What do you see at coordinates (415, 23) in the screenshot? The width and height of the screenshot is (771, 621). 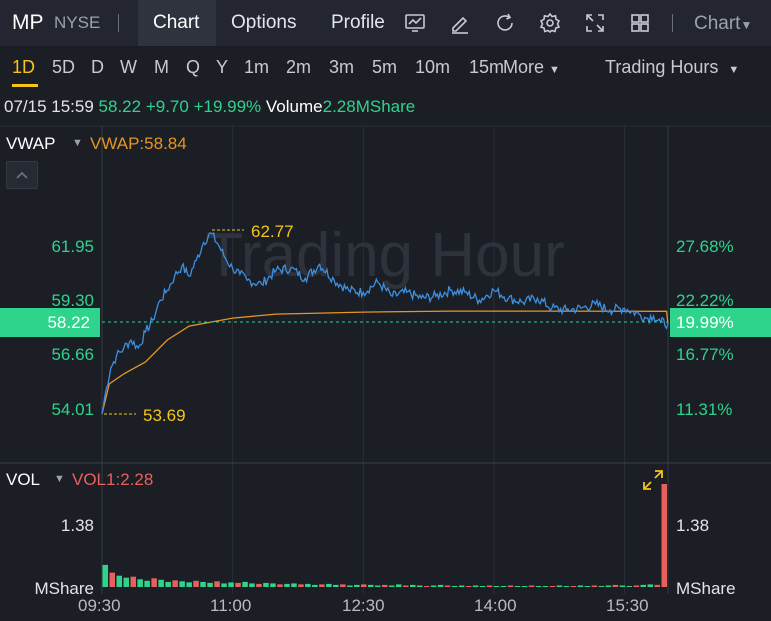 I see `chart-indicator-icon` at bounding box center [415, 23].